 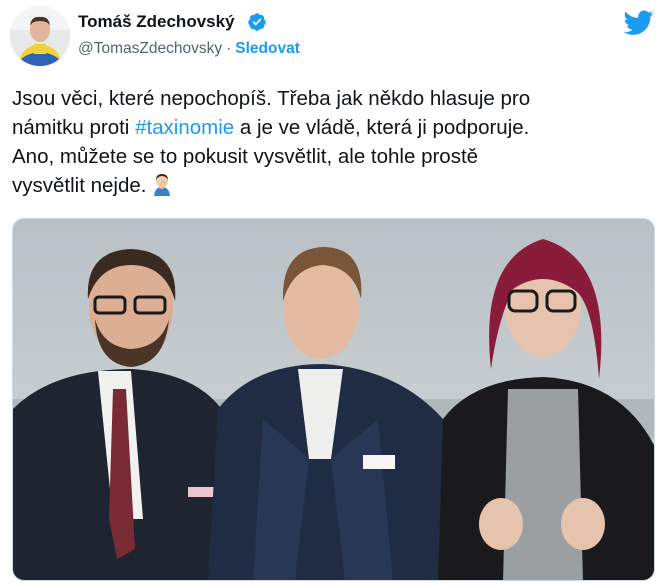 What do you see at coordinates (150, 48) in the screenshot?
I see `author-handle: @TomasZdechovsky` at bounding box center [150, 48].